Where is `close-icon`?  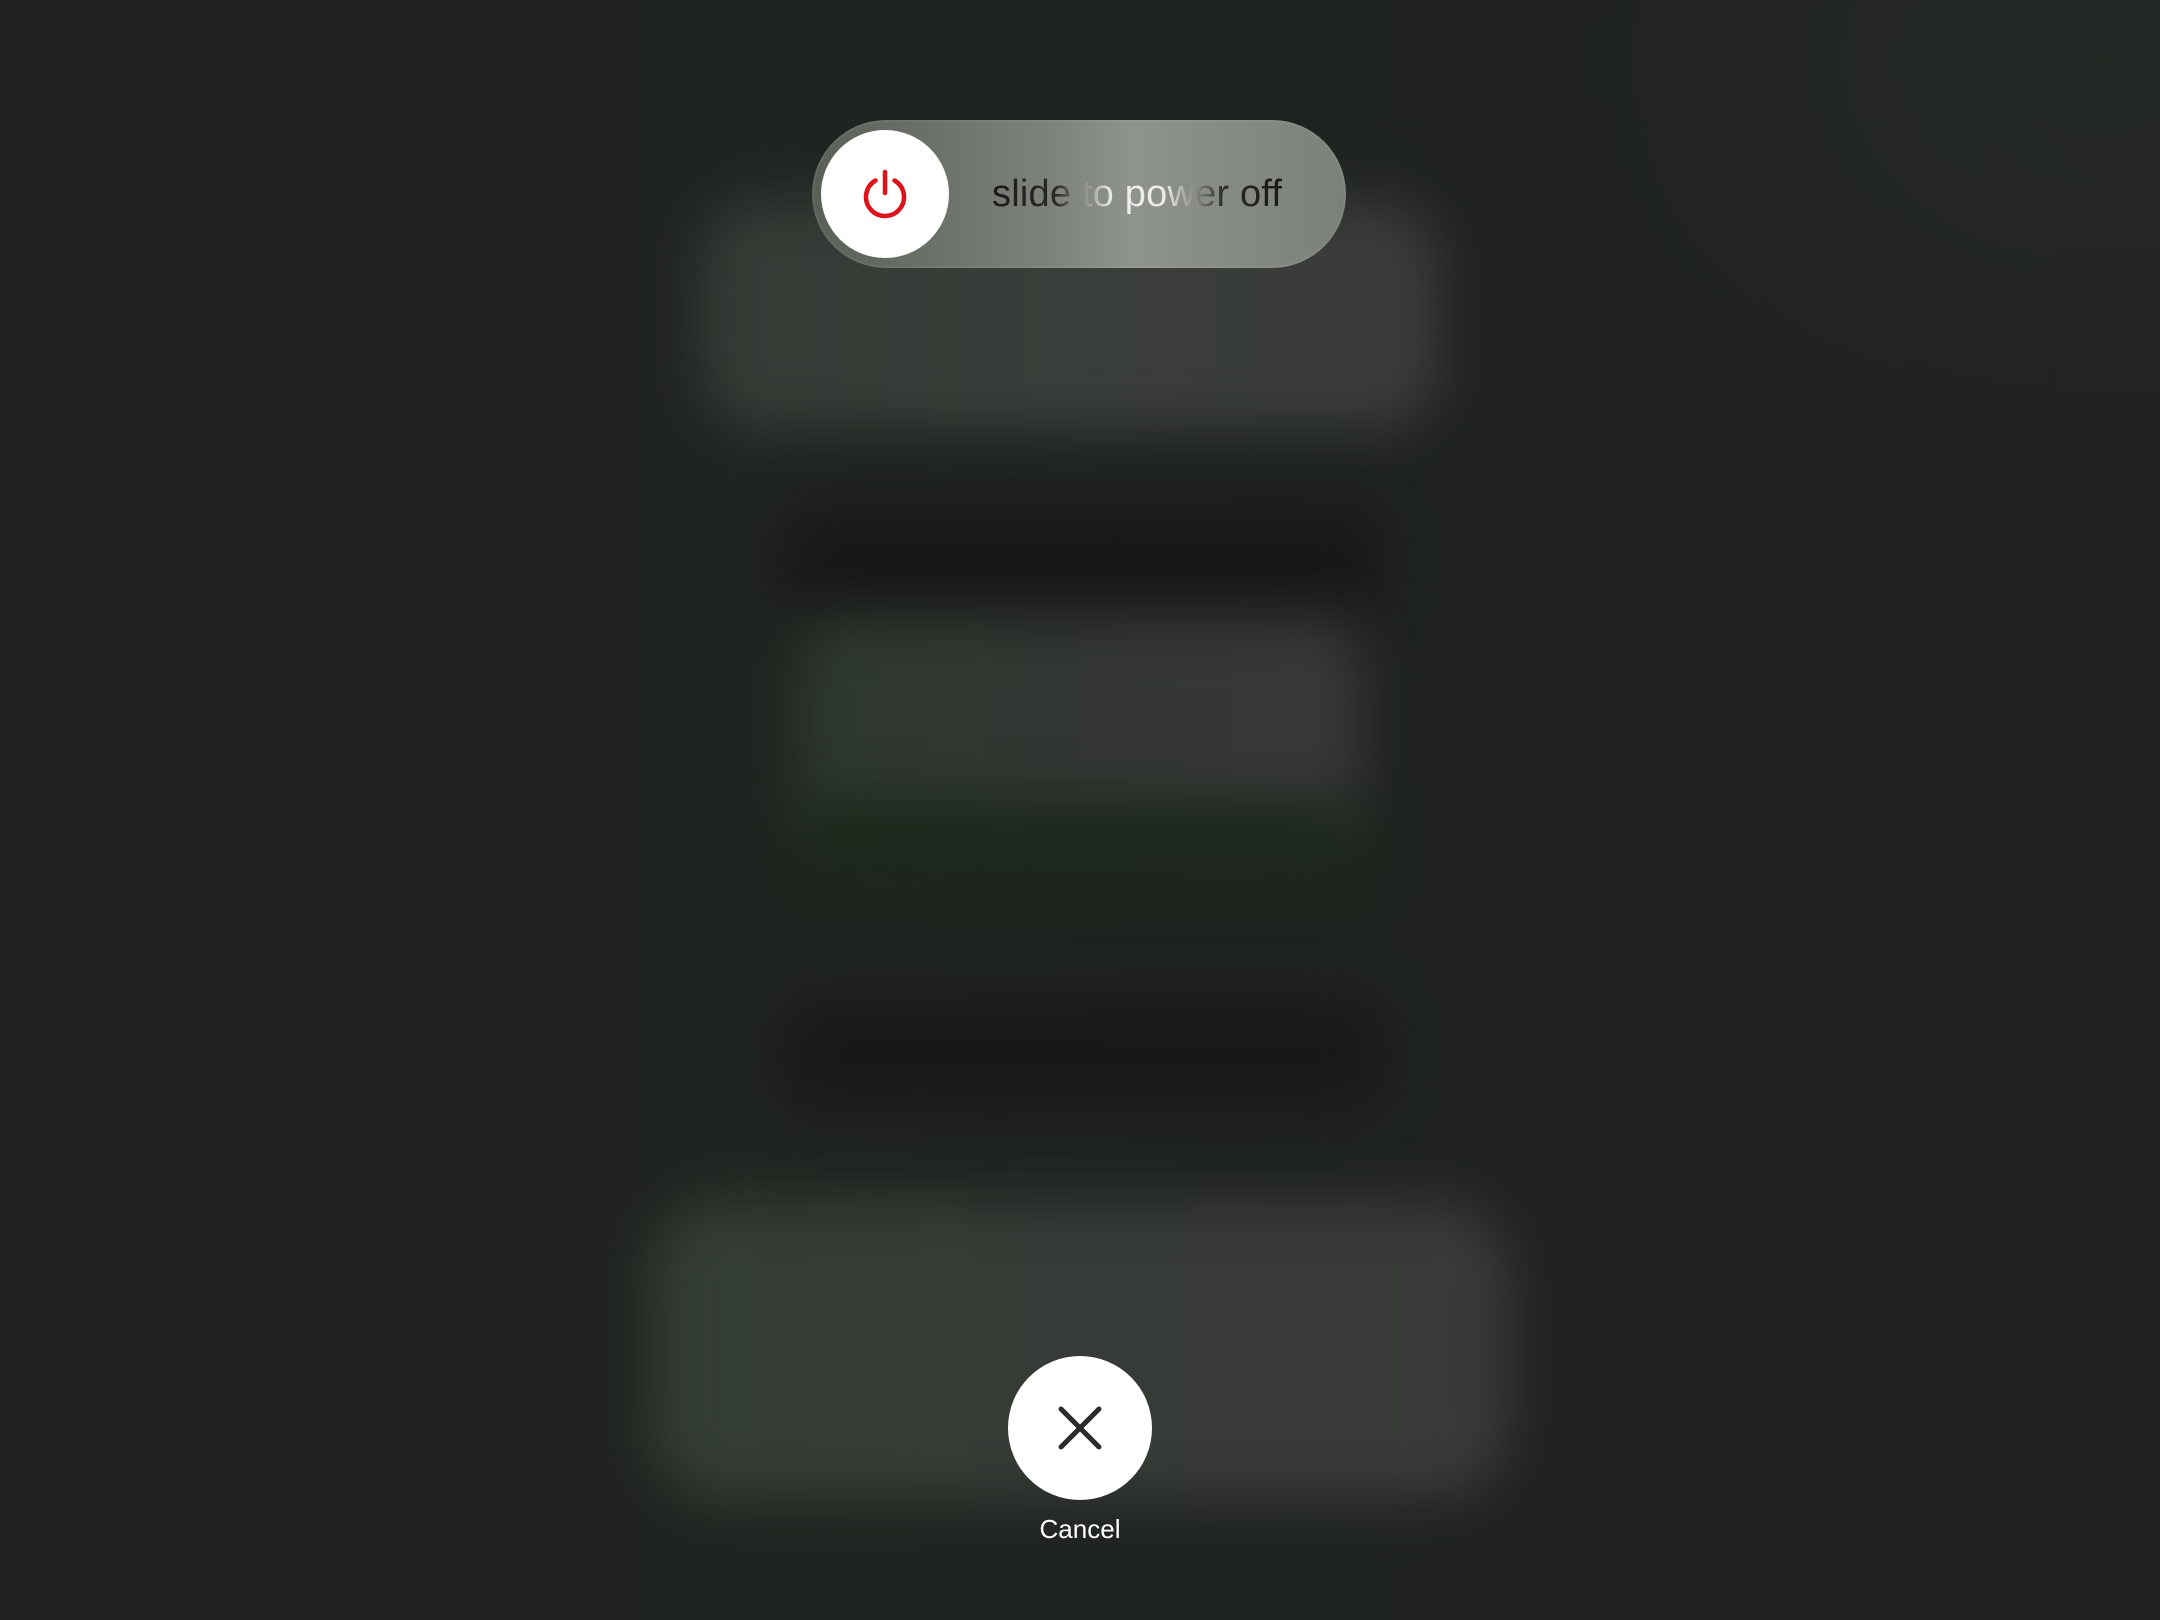 close-icon is located at coordinates (1080, 1428).